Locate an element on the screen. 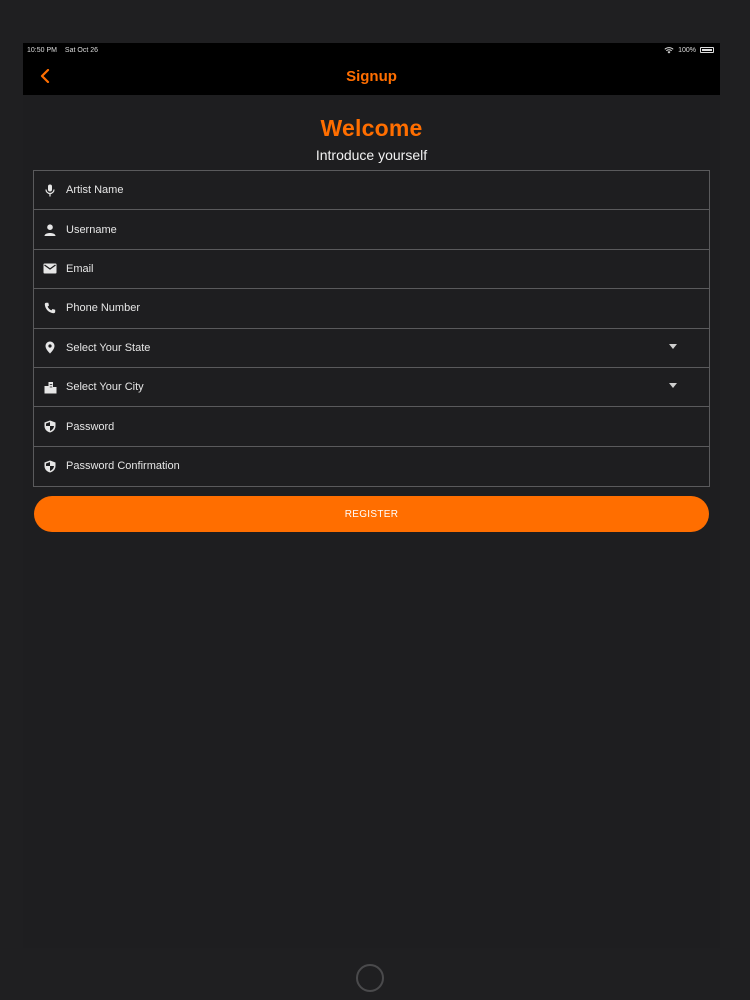 The width and height of the screenshot is (750, 1000). username-field: Username is located at coordinates (371, 230).